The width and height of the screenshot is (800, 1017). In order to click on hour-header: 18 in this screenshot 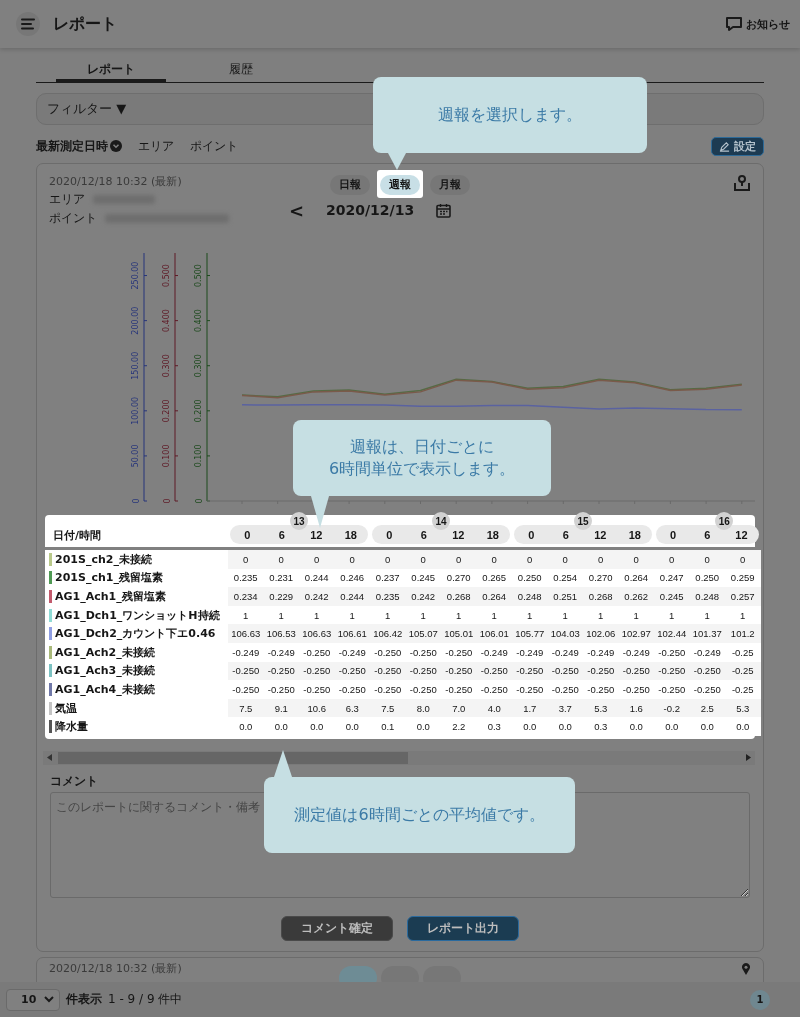, I will do `click(634, 534)`.